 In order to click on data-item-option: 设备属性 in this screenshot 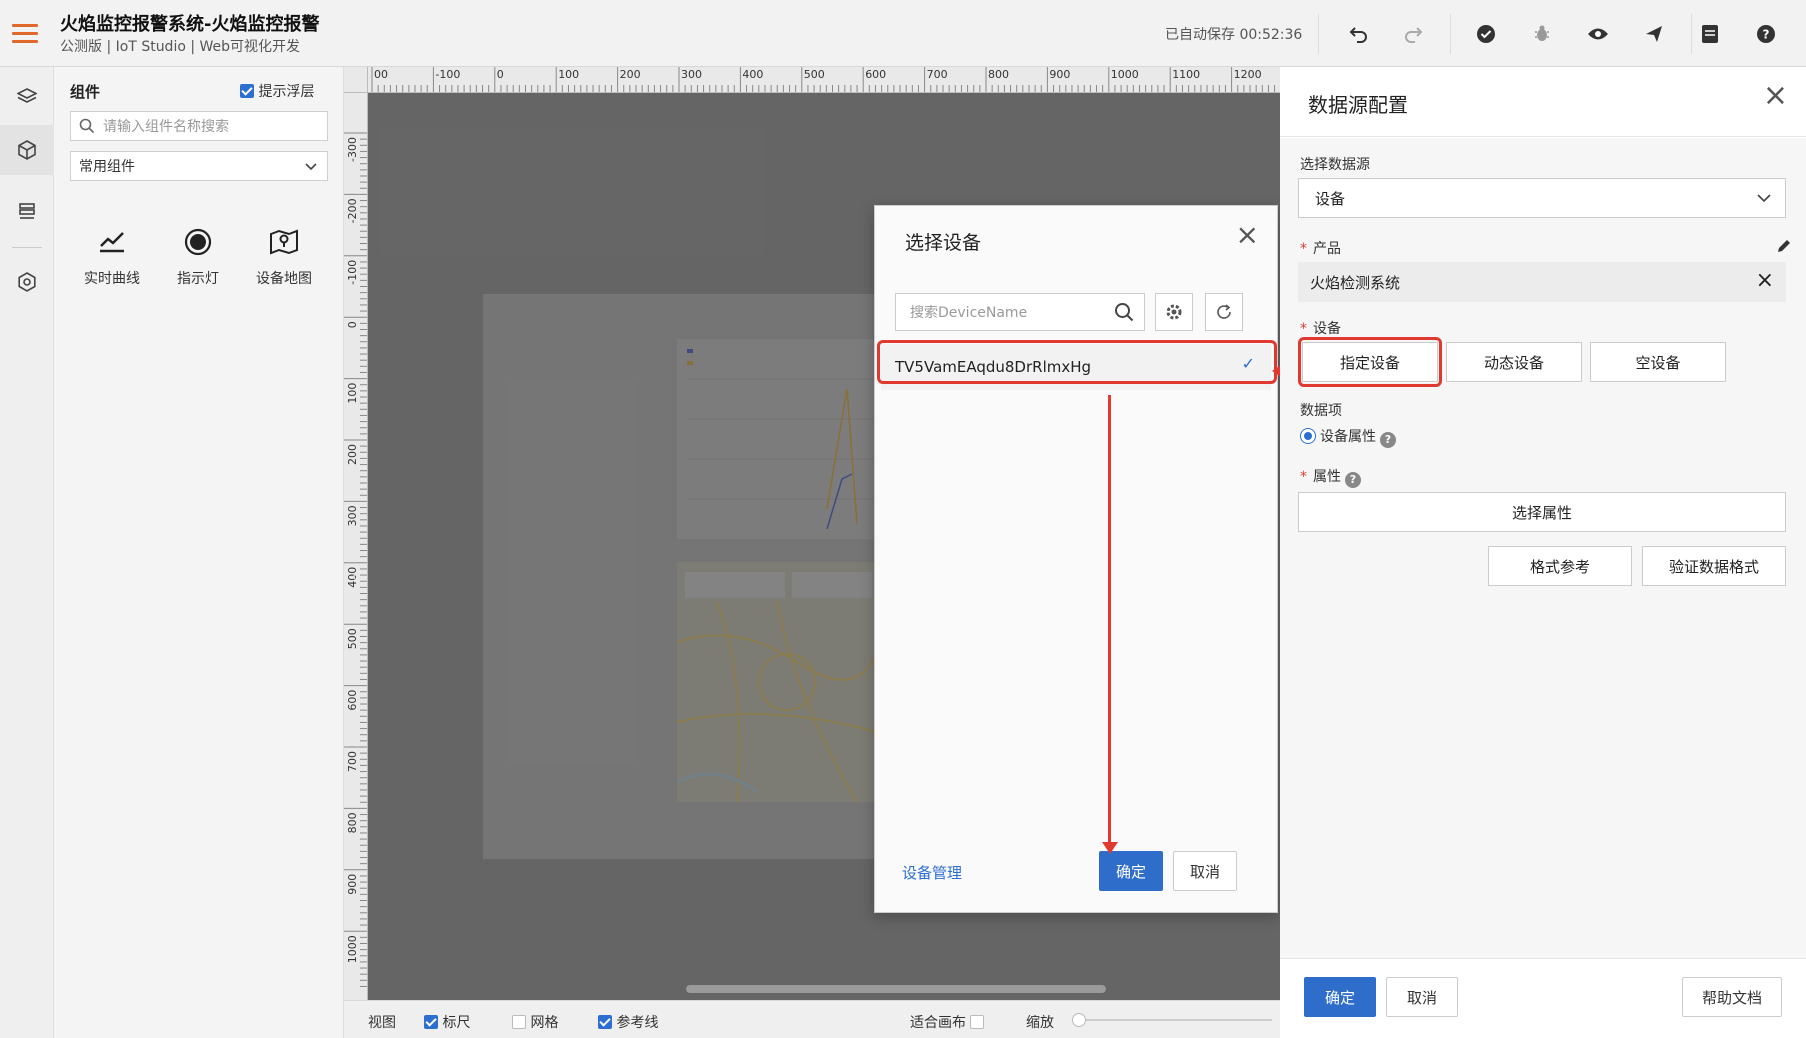, I will do `click(1348, 437)`.